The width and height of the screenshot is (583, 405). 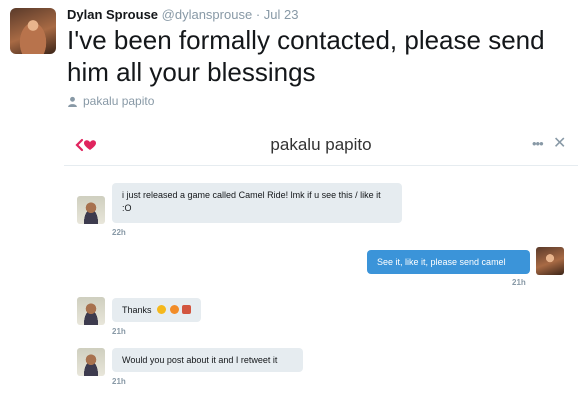 I want to click on tweet-date: Jul 23, so click(x=281, y=14).